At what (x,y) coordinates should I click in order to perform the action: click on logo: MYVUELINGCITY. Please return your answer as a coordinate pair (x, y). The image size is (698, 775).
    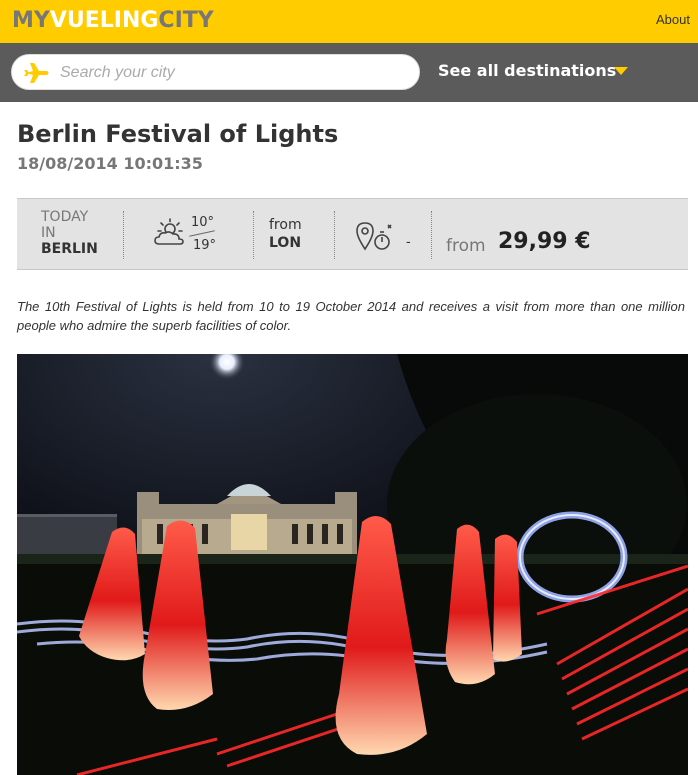
    Looking at the image, I should click on (113, 20).